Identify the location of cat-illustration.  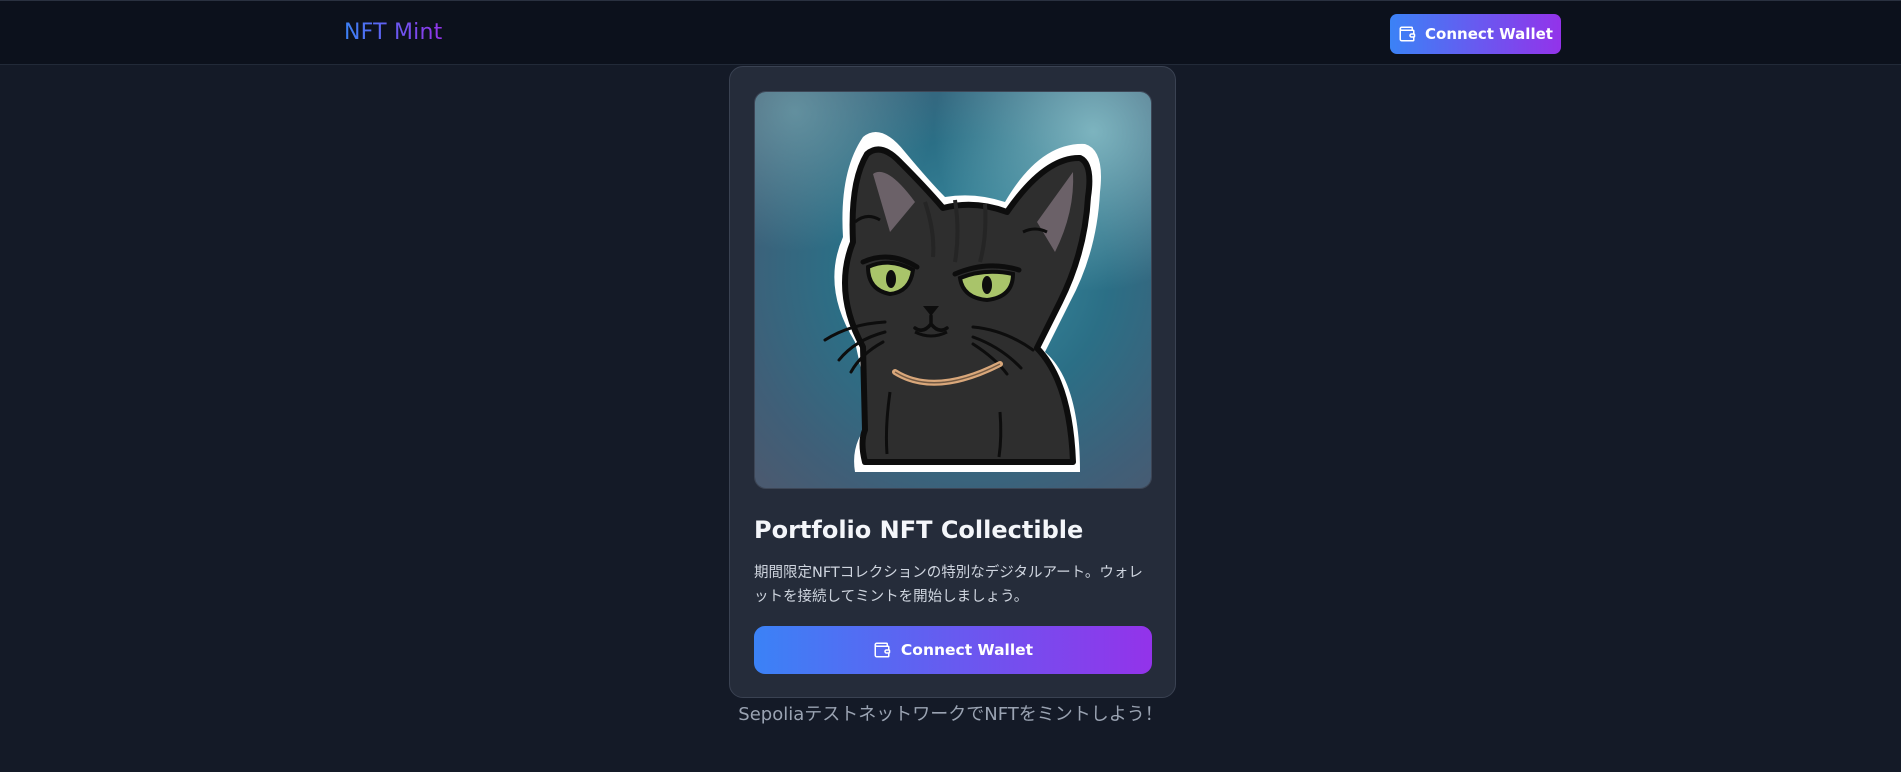
(953, 290).